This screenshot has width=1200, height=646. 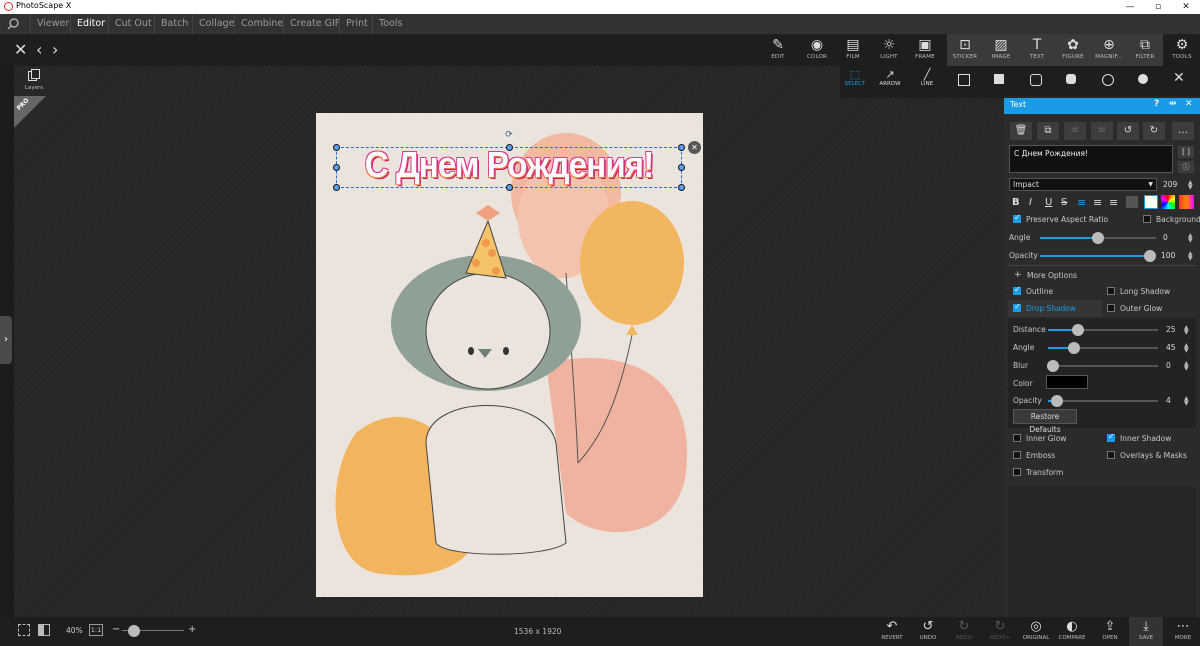 I want to click on more-bottom-button: ⋯ MORE, so click(x=1183, y=631).